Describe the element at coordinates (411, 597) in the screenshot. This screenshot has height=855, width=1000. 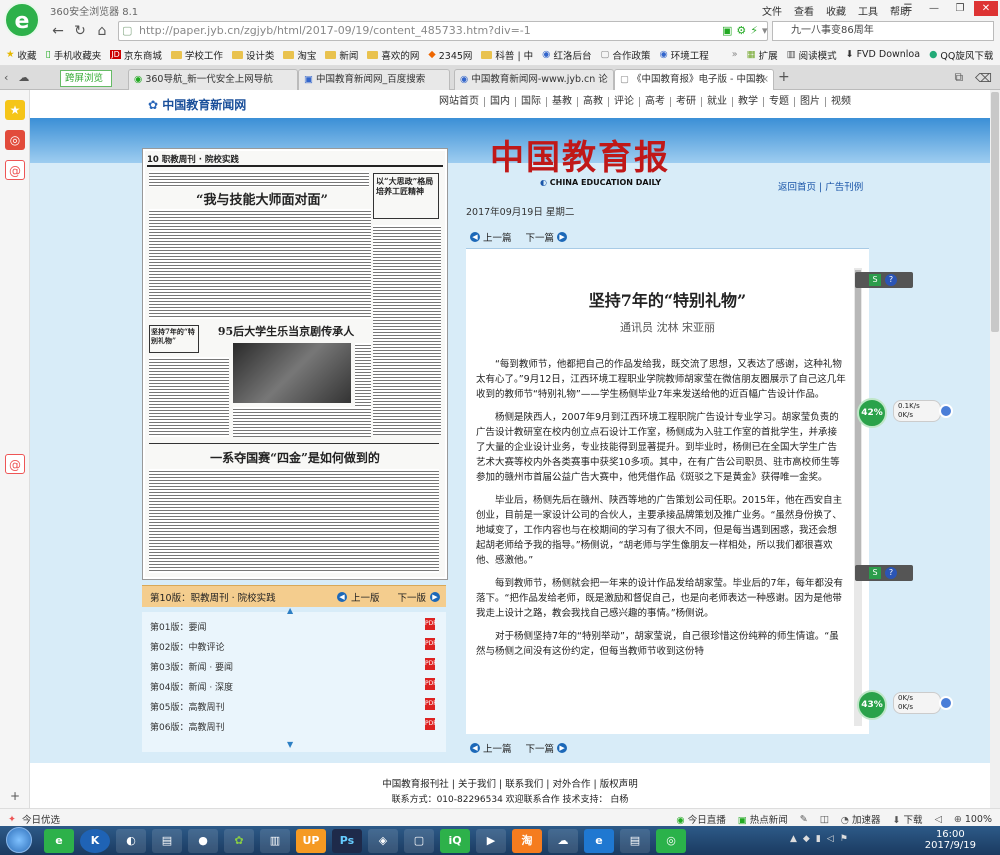
I see `next-edition-link: 下一版` at that location.